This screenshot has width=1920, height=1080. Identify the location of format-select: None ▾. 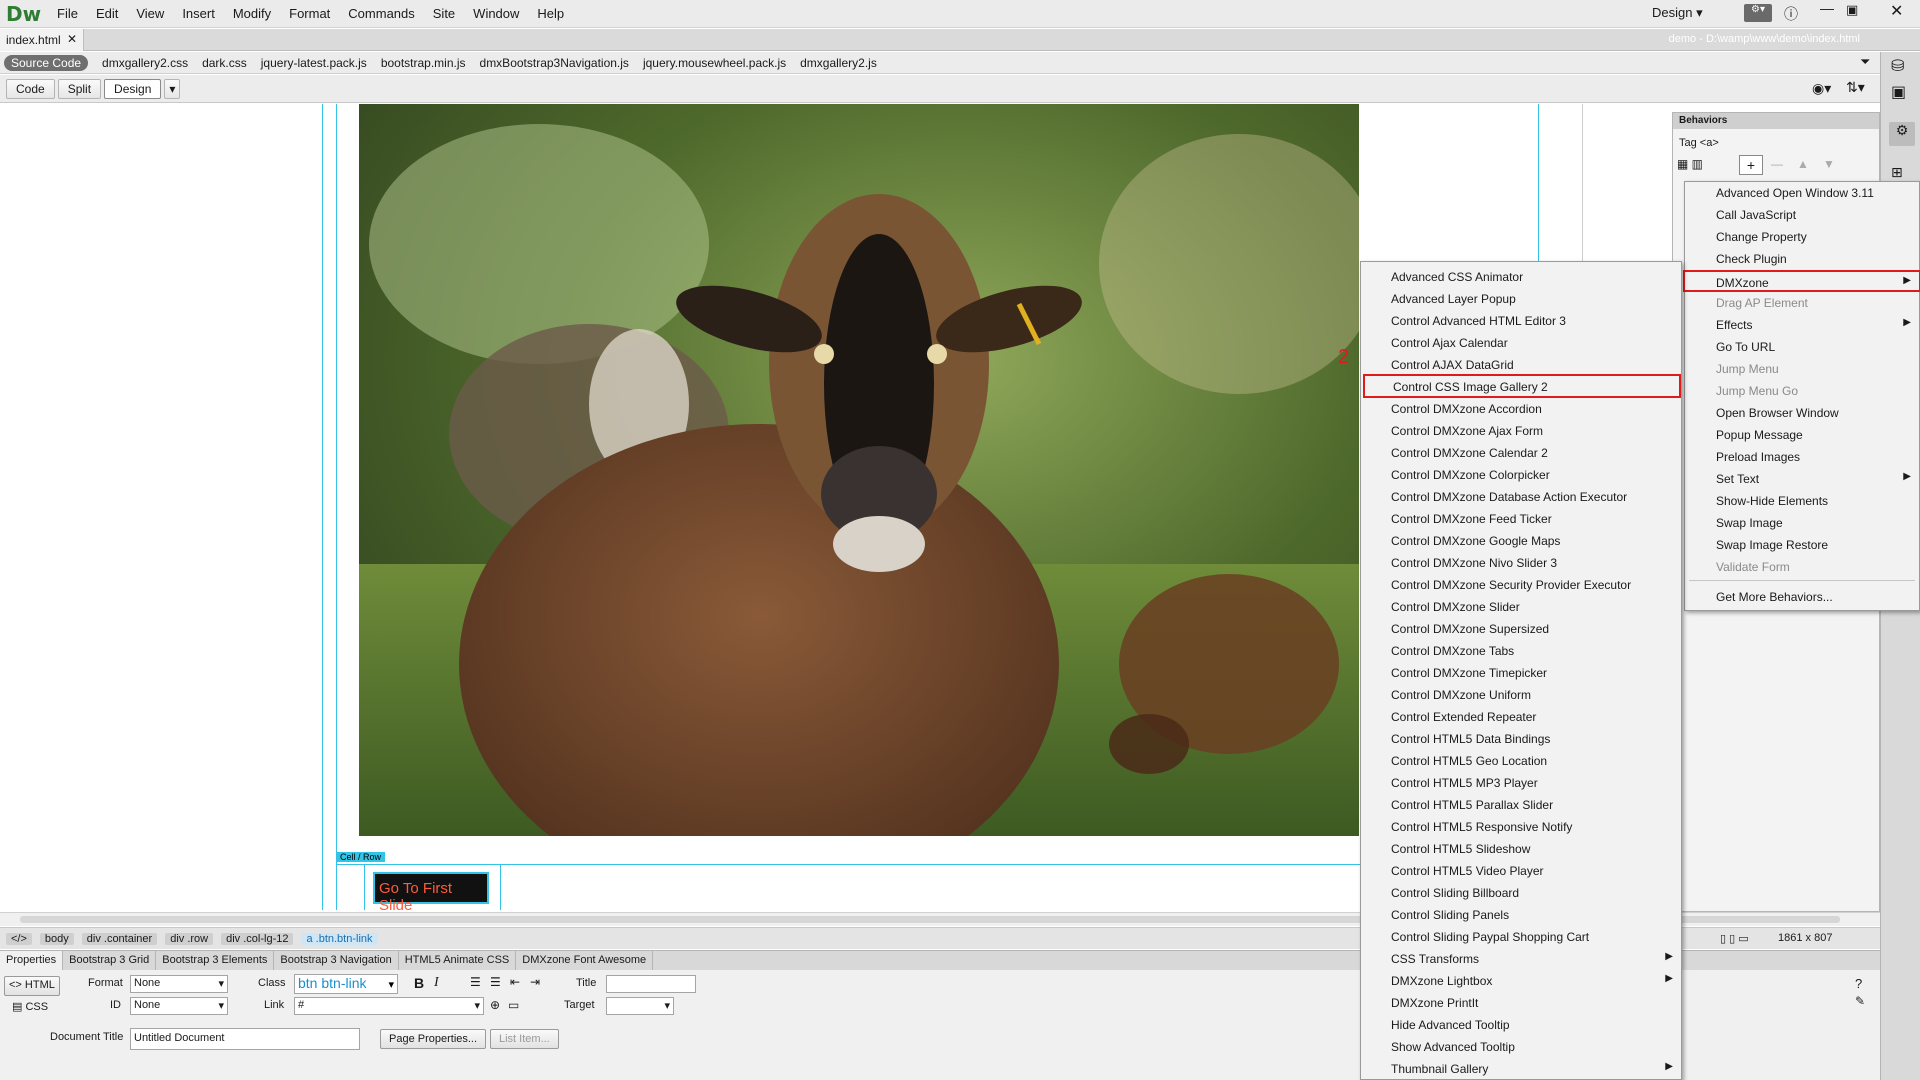
(179, 984).